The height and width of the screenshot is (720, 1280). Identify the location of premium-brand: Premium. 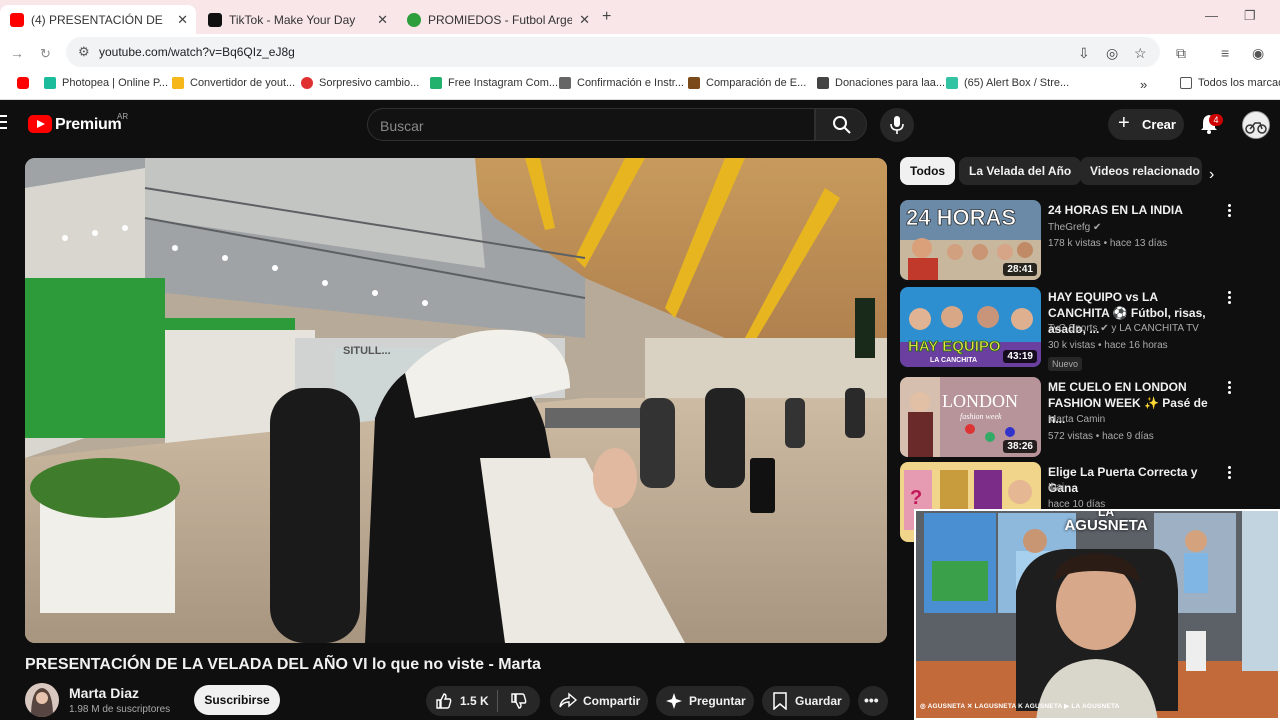
(88, 125).